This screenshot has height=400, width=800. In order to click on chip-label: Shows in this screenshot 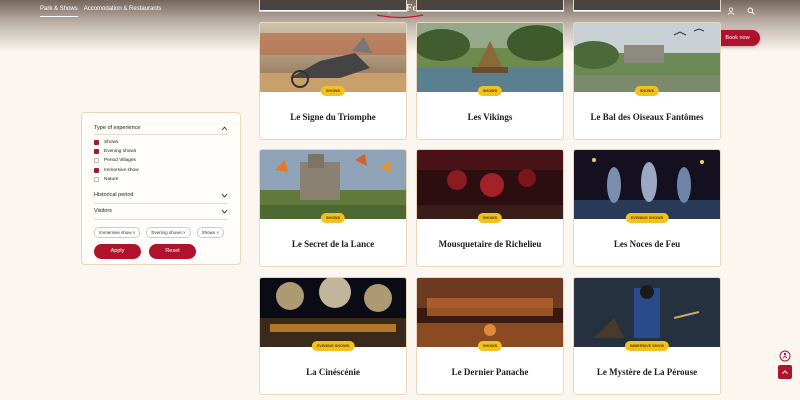, I will do `click(208, 232)`.